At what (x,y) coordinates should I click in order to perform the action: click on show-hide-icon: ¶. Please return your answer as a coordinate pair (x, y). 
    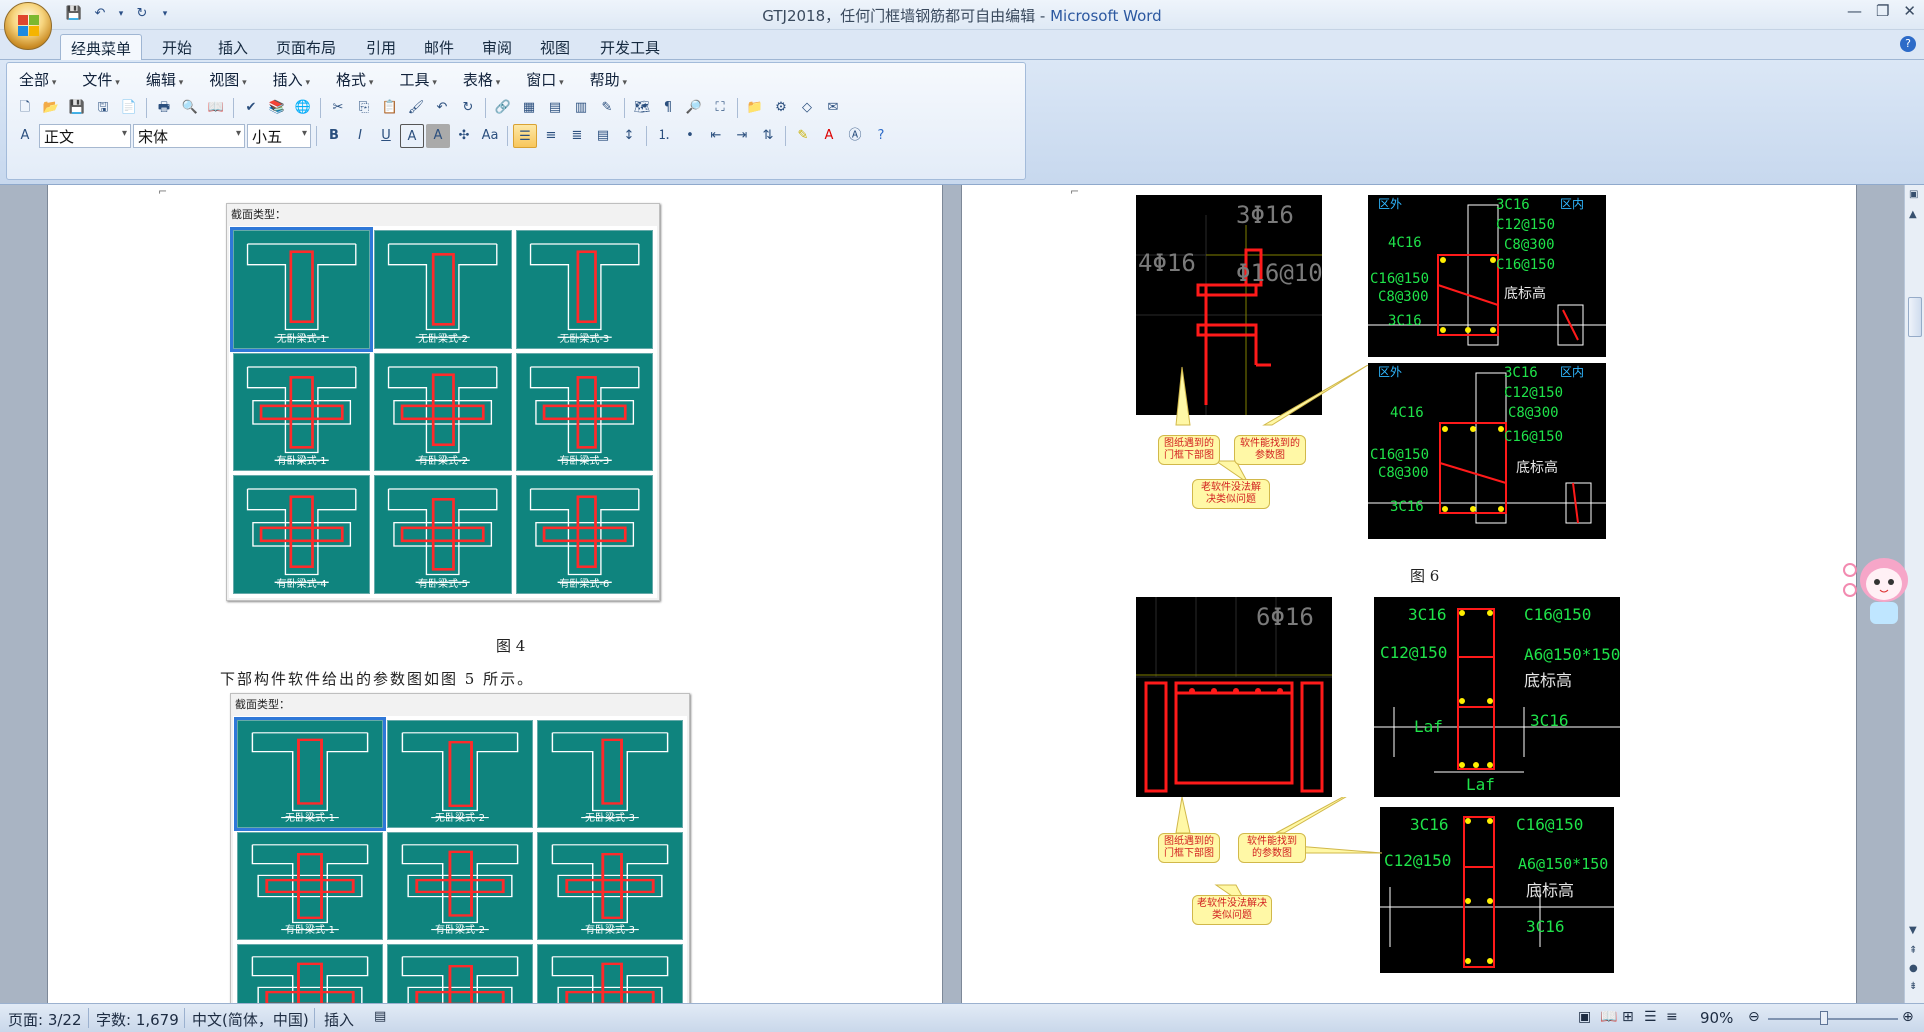
    Looking at the image, I should click on (668, 108).